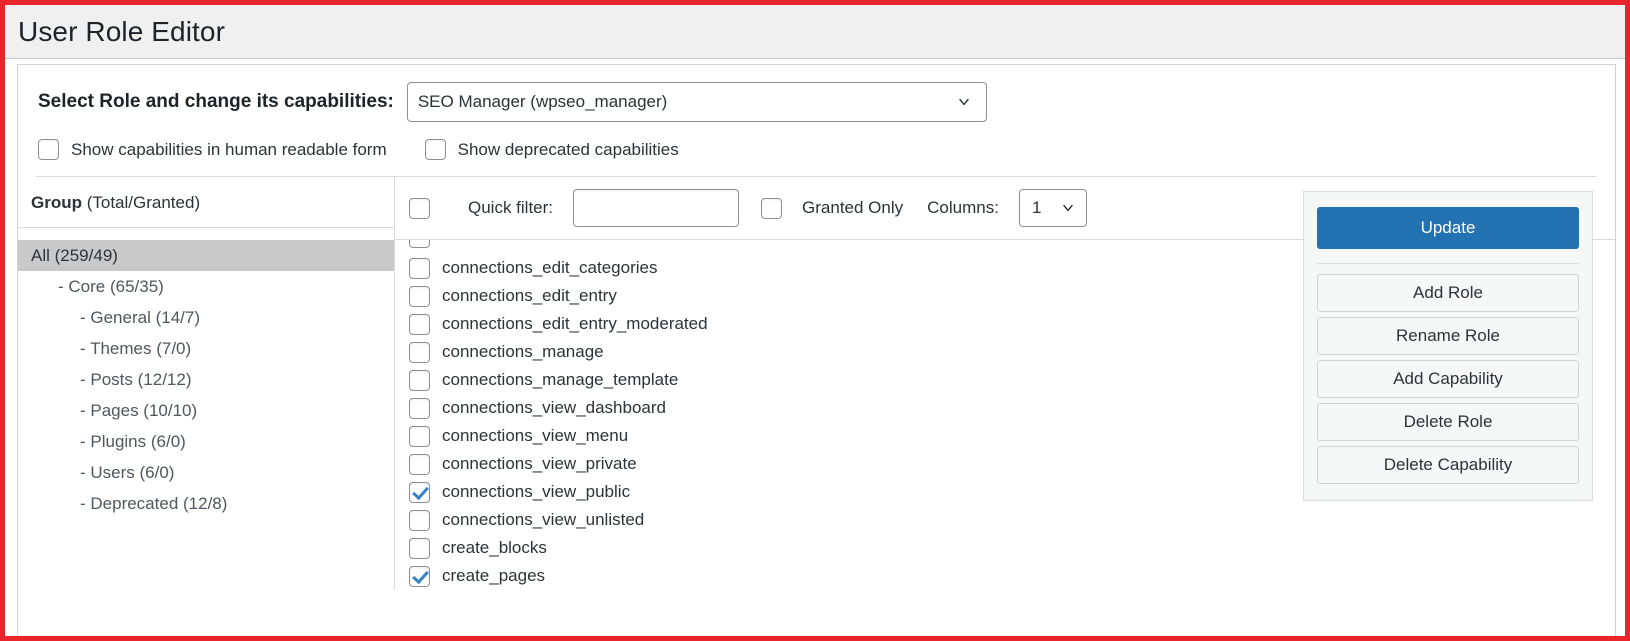 The width and height of the screenshot is (1630, 641). I want to click on capability-label: connections_edit_categories, so click(550, 267).